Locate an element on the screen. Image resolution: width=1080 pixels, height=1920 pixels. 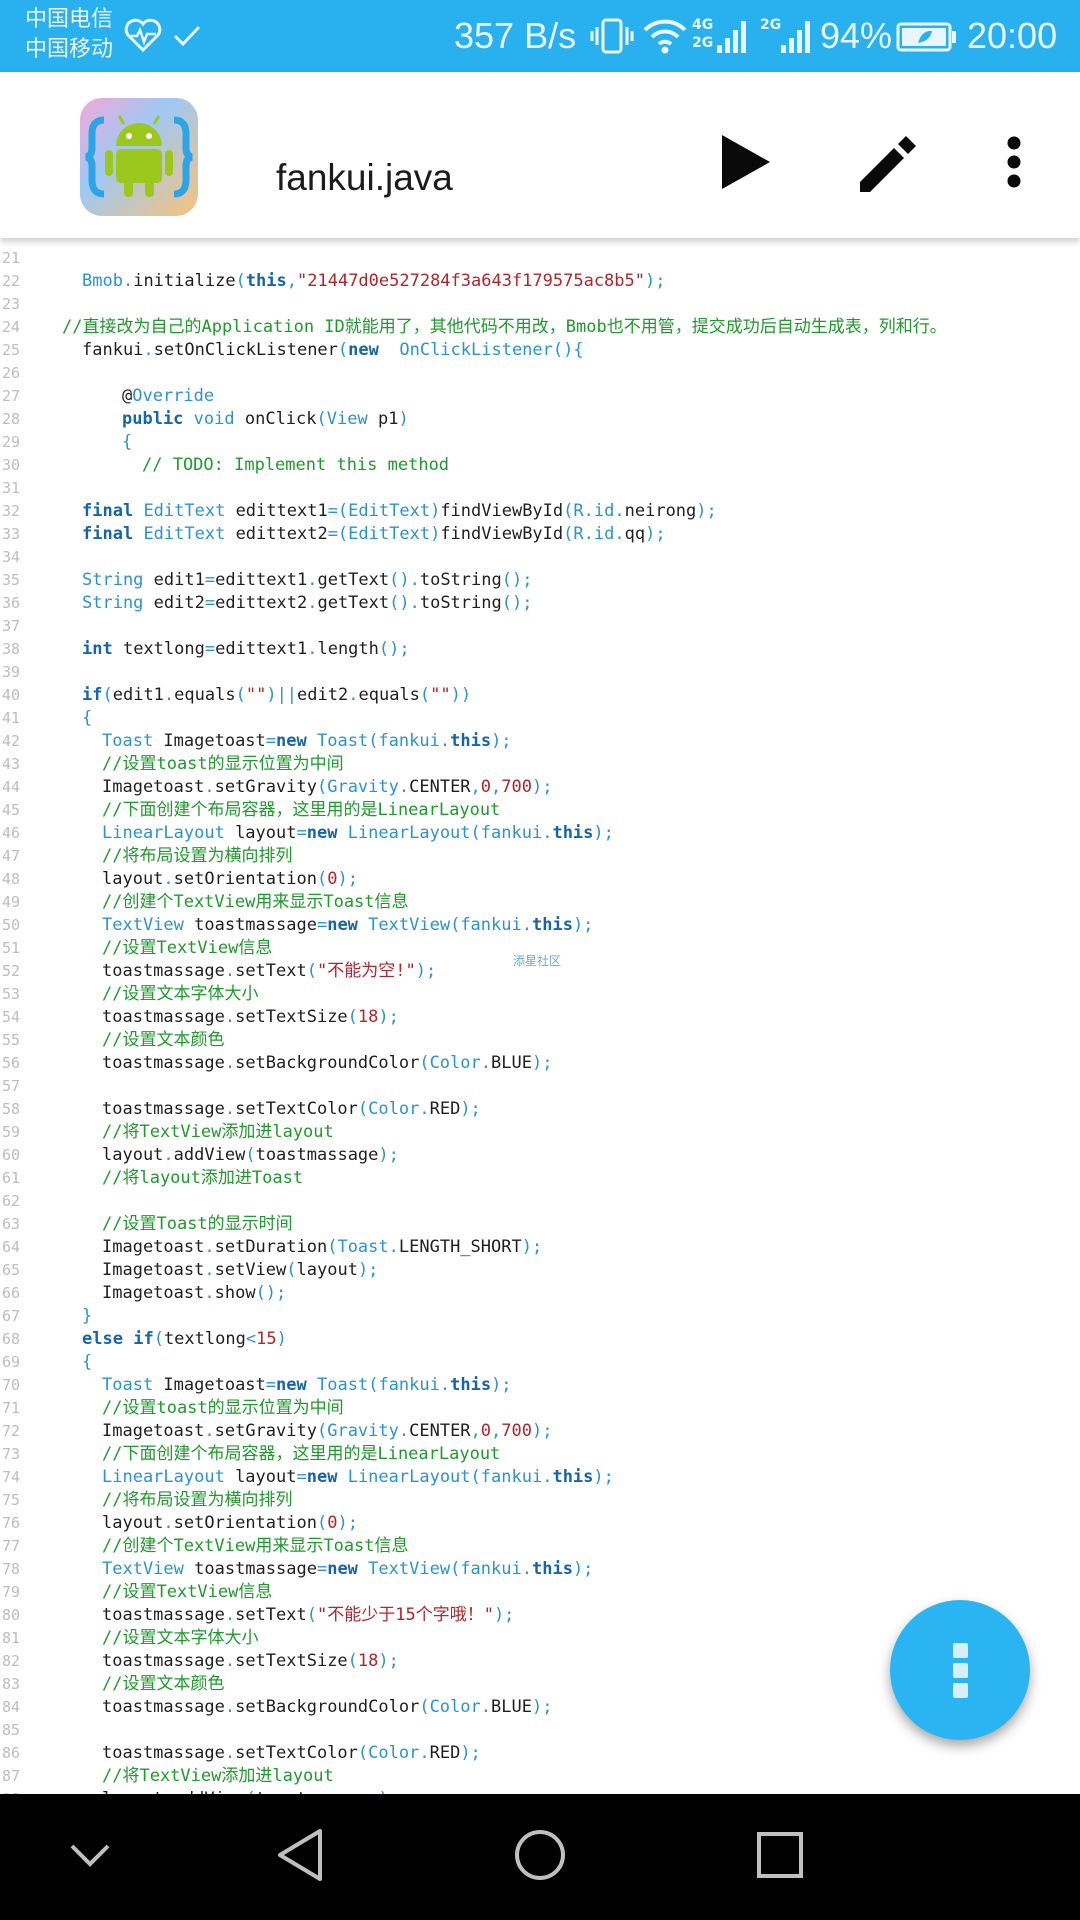
line-number: 29 is located at coordinates (10, 442).